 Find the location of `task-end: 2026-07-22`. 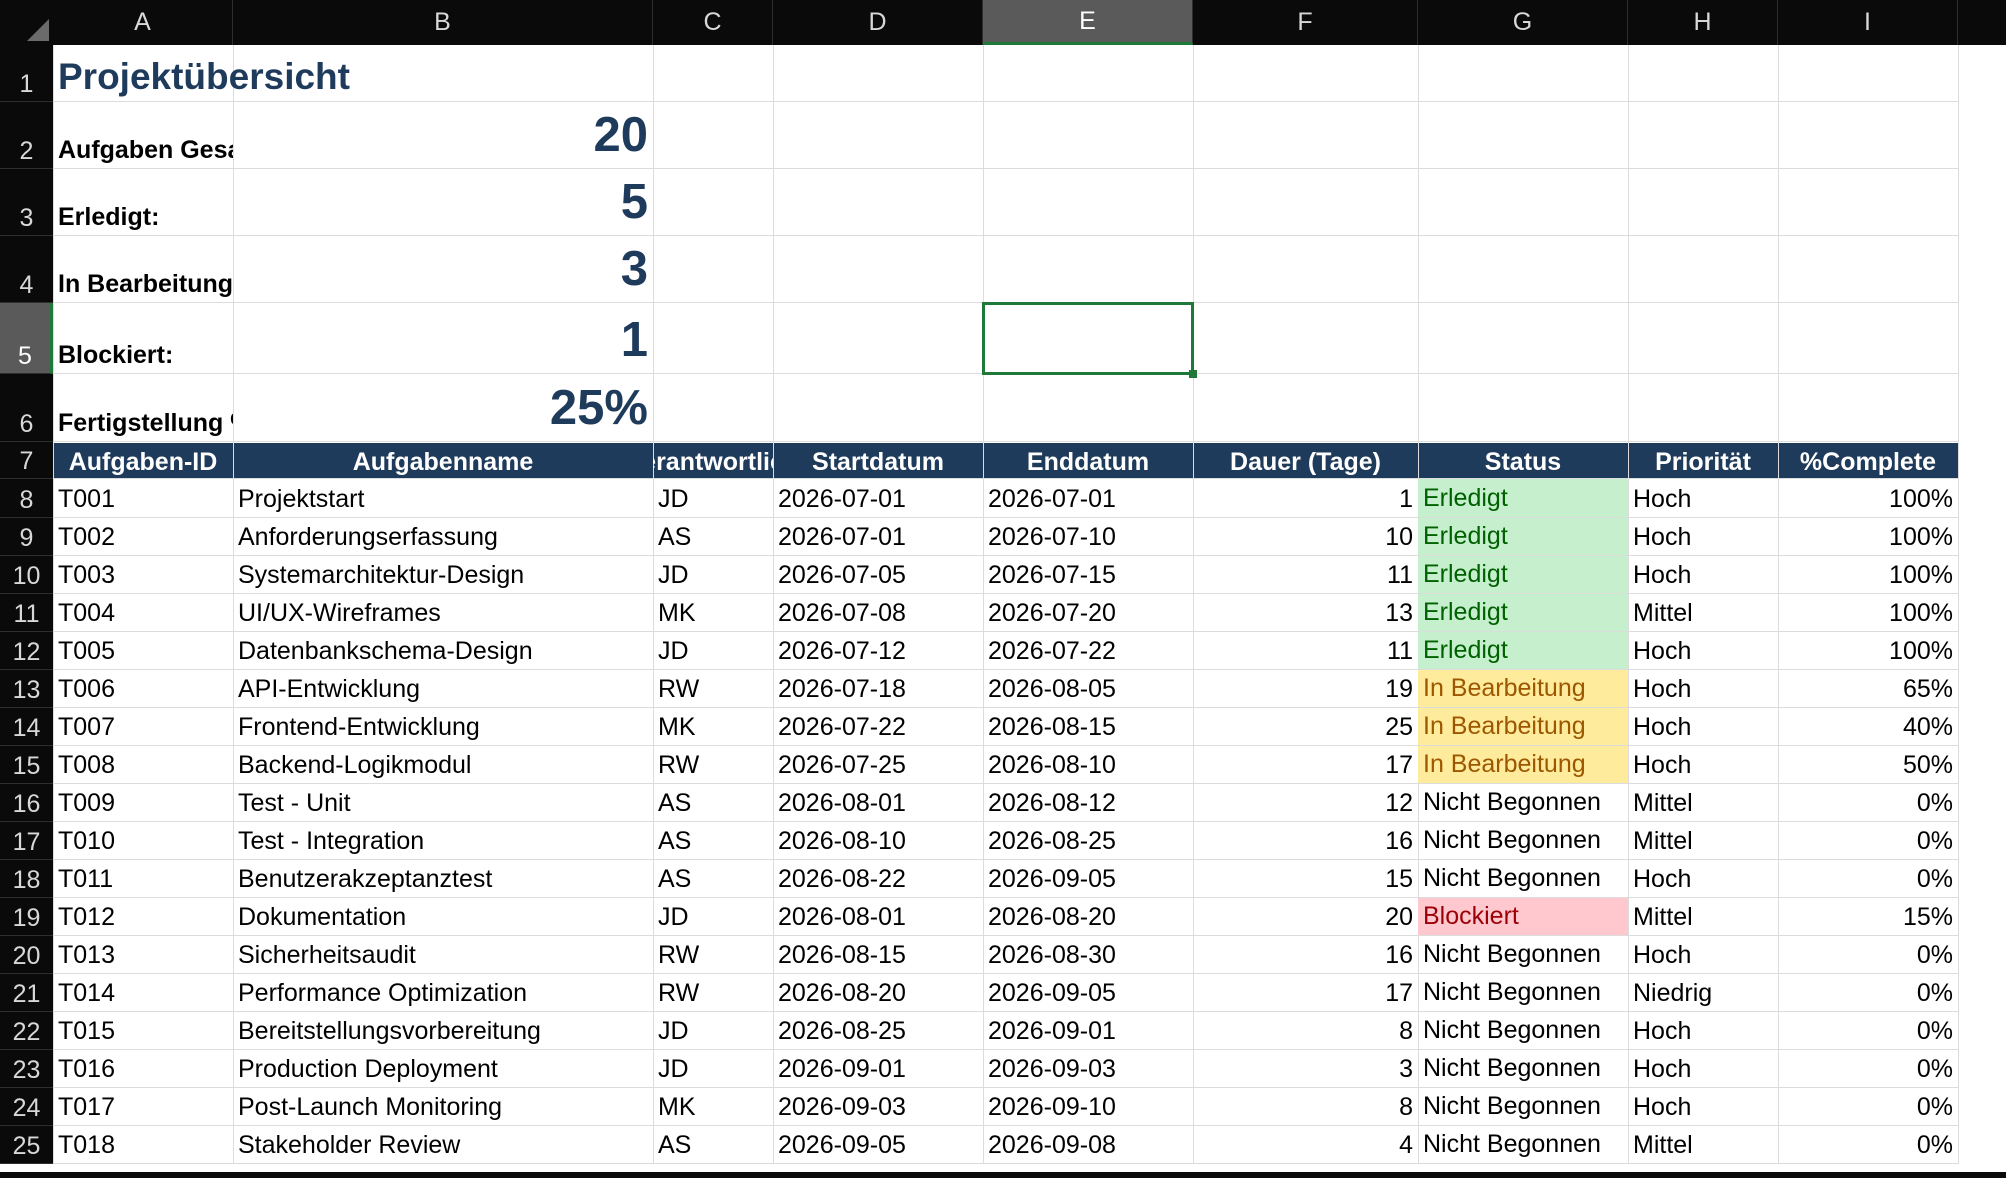

task-end: 2026-07-22 is located at coordinates (1088, 651).